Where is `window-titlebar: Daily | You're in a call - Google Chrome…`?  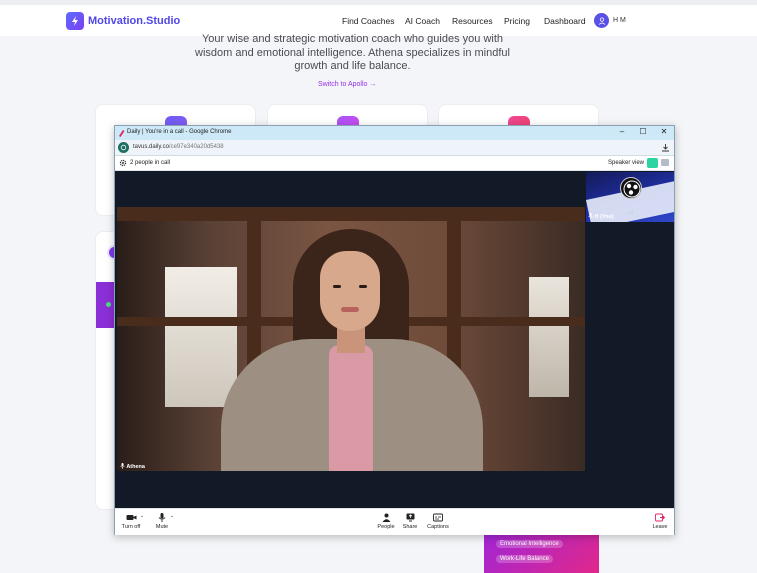
window-titlebar: Daily | You're in a call - Google Chrome… is located at coordinates (394, 133).